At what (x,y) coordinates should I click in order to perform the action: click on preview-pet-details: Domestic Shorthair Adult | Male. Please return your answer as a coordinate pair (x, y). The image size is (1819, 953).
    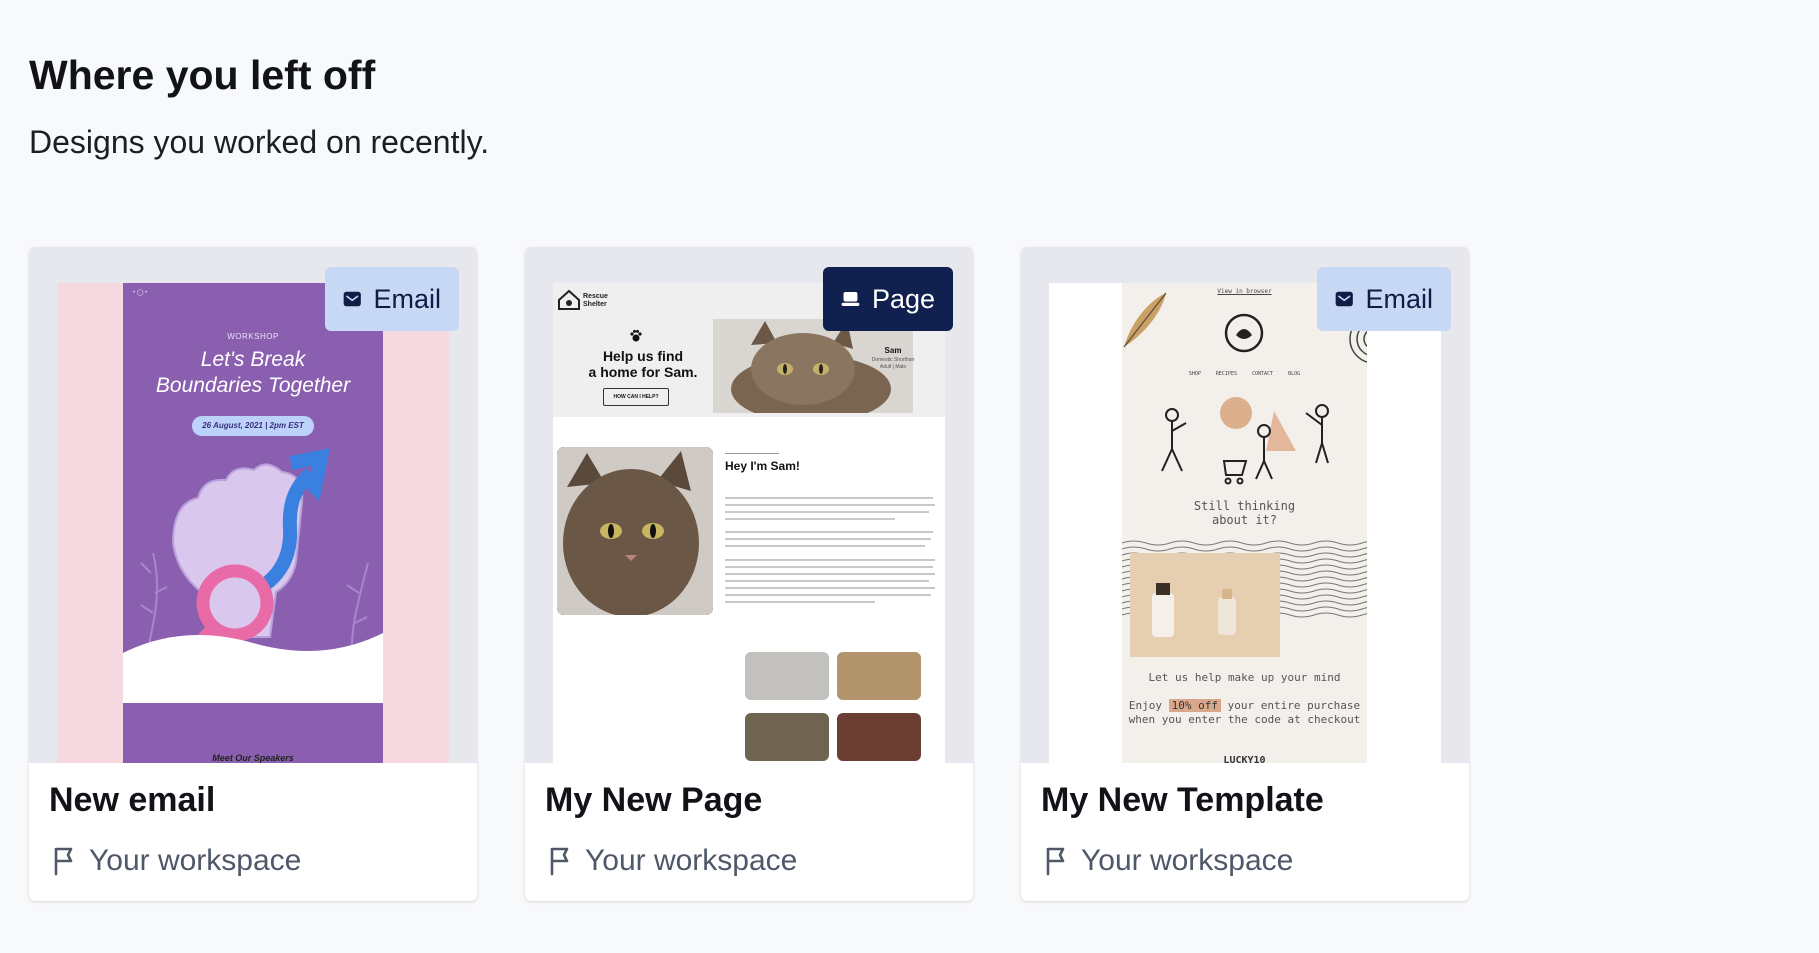
    Looking at the image, I should click on (893, 363).